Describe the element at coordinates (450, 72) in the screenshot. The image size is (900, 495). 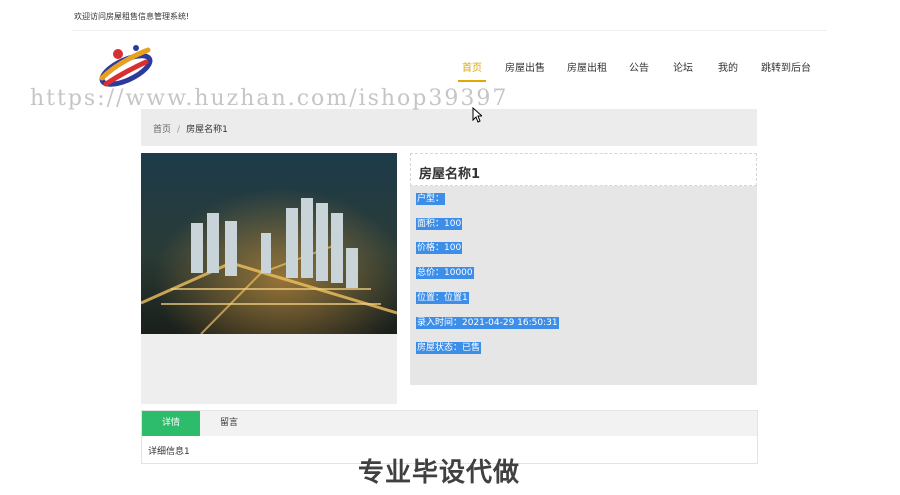
I see `main-nav: 首页 房屋出售 房屋出租 公告 论坛 我的 跳转到后台` at that location.